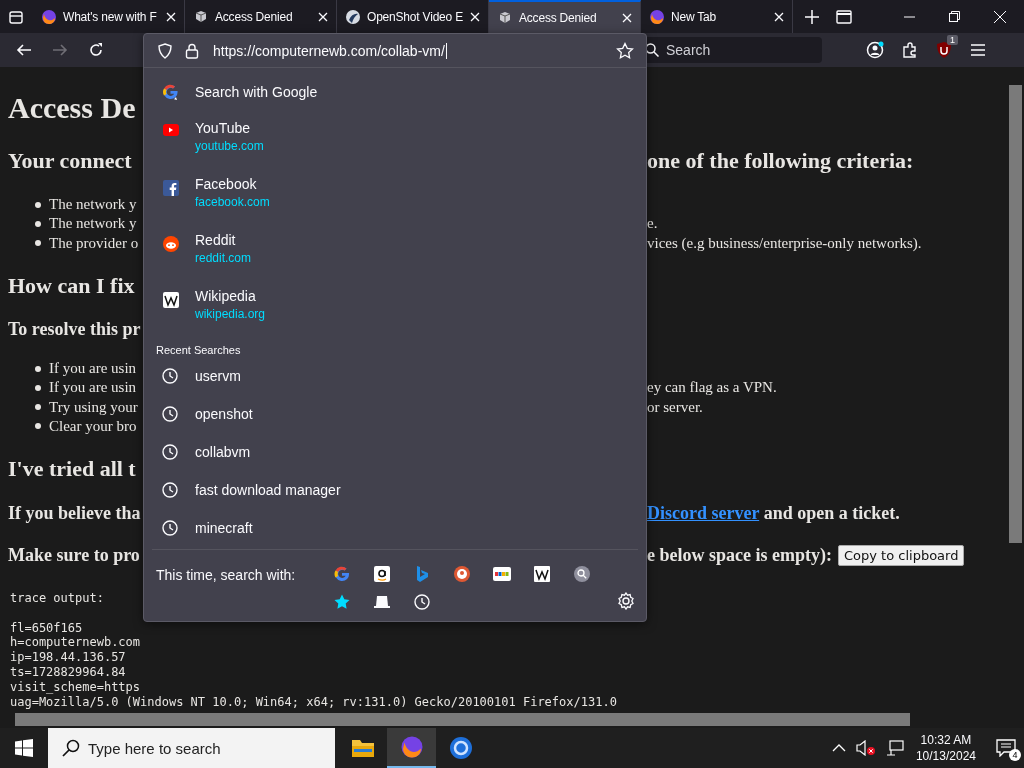  What do you see at coordinates (223, 258) in the screenshot?
I see `suggestion-url: reddit.com` at bounding box center [223, 258].